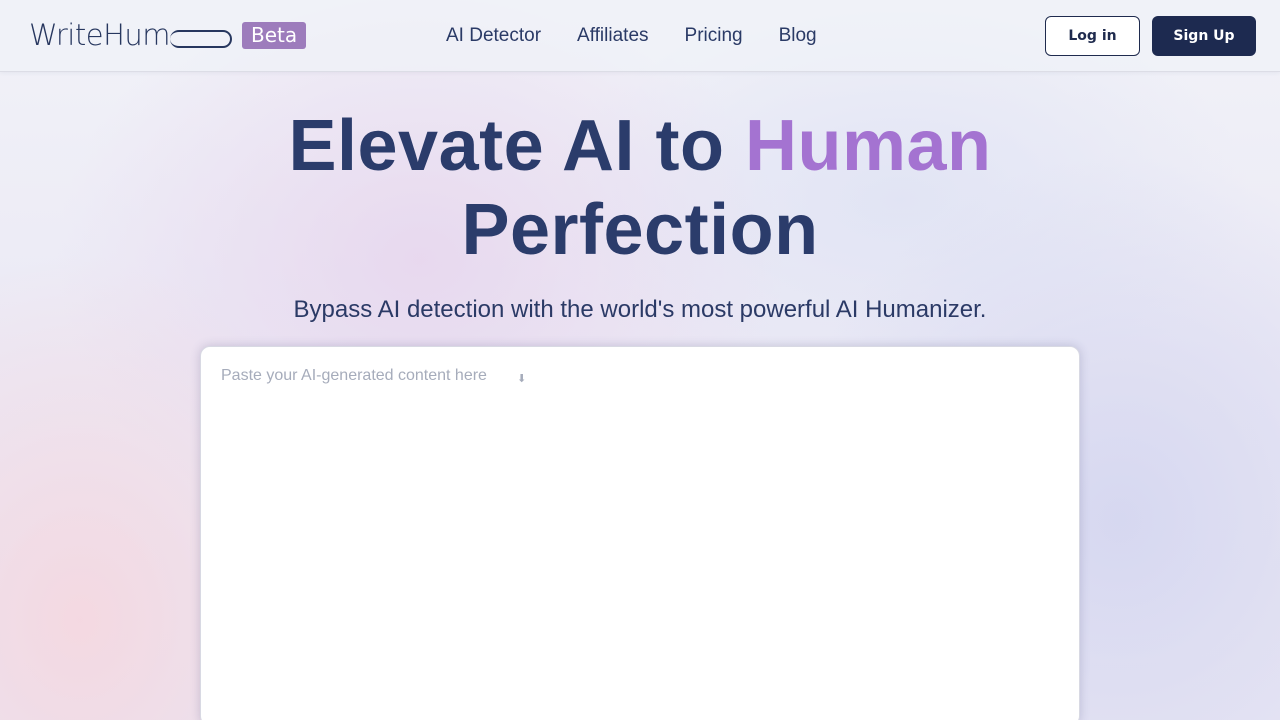 The image size is (1280, 720). Describe the element at coordinates (100, 35) in the screenshot. I see `logo-wordmark: WriteHum` at that location.